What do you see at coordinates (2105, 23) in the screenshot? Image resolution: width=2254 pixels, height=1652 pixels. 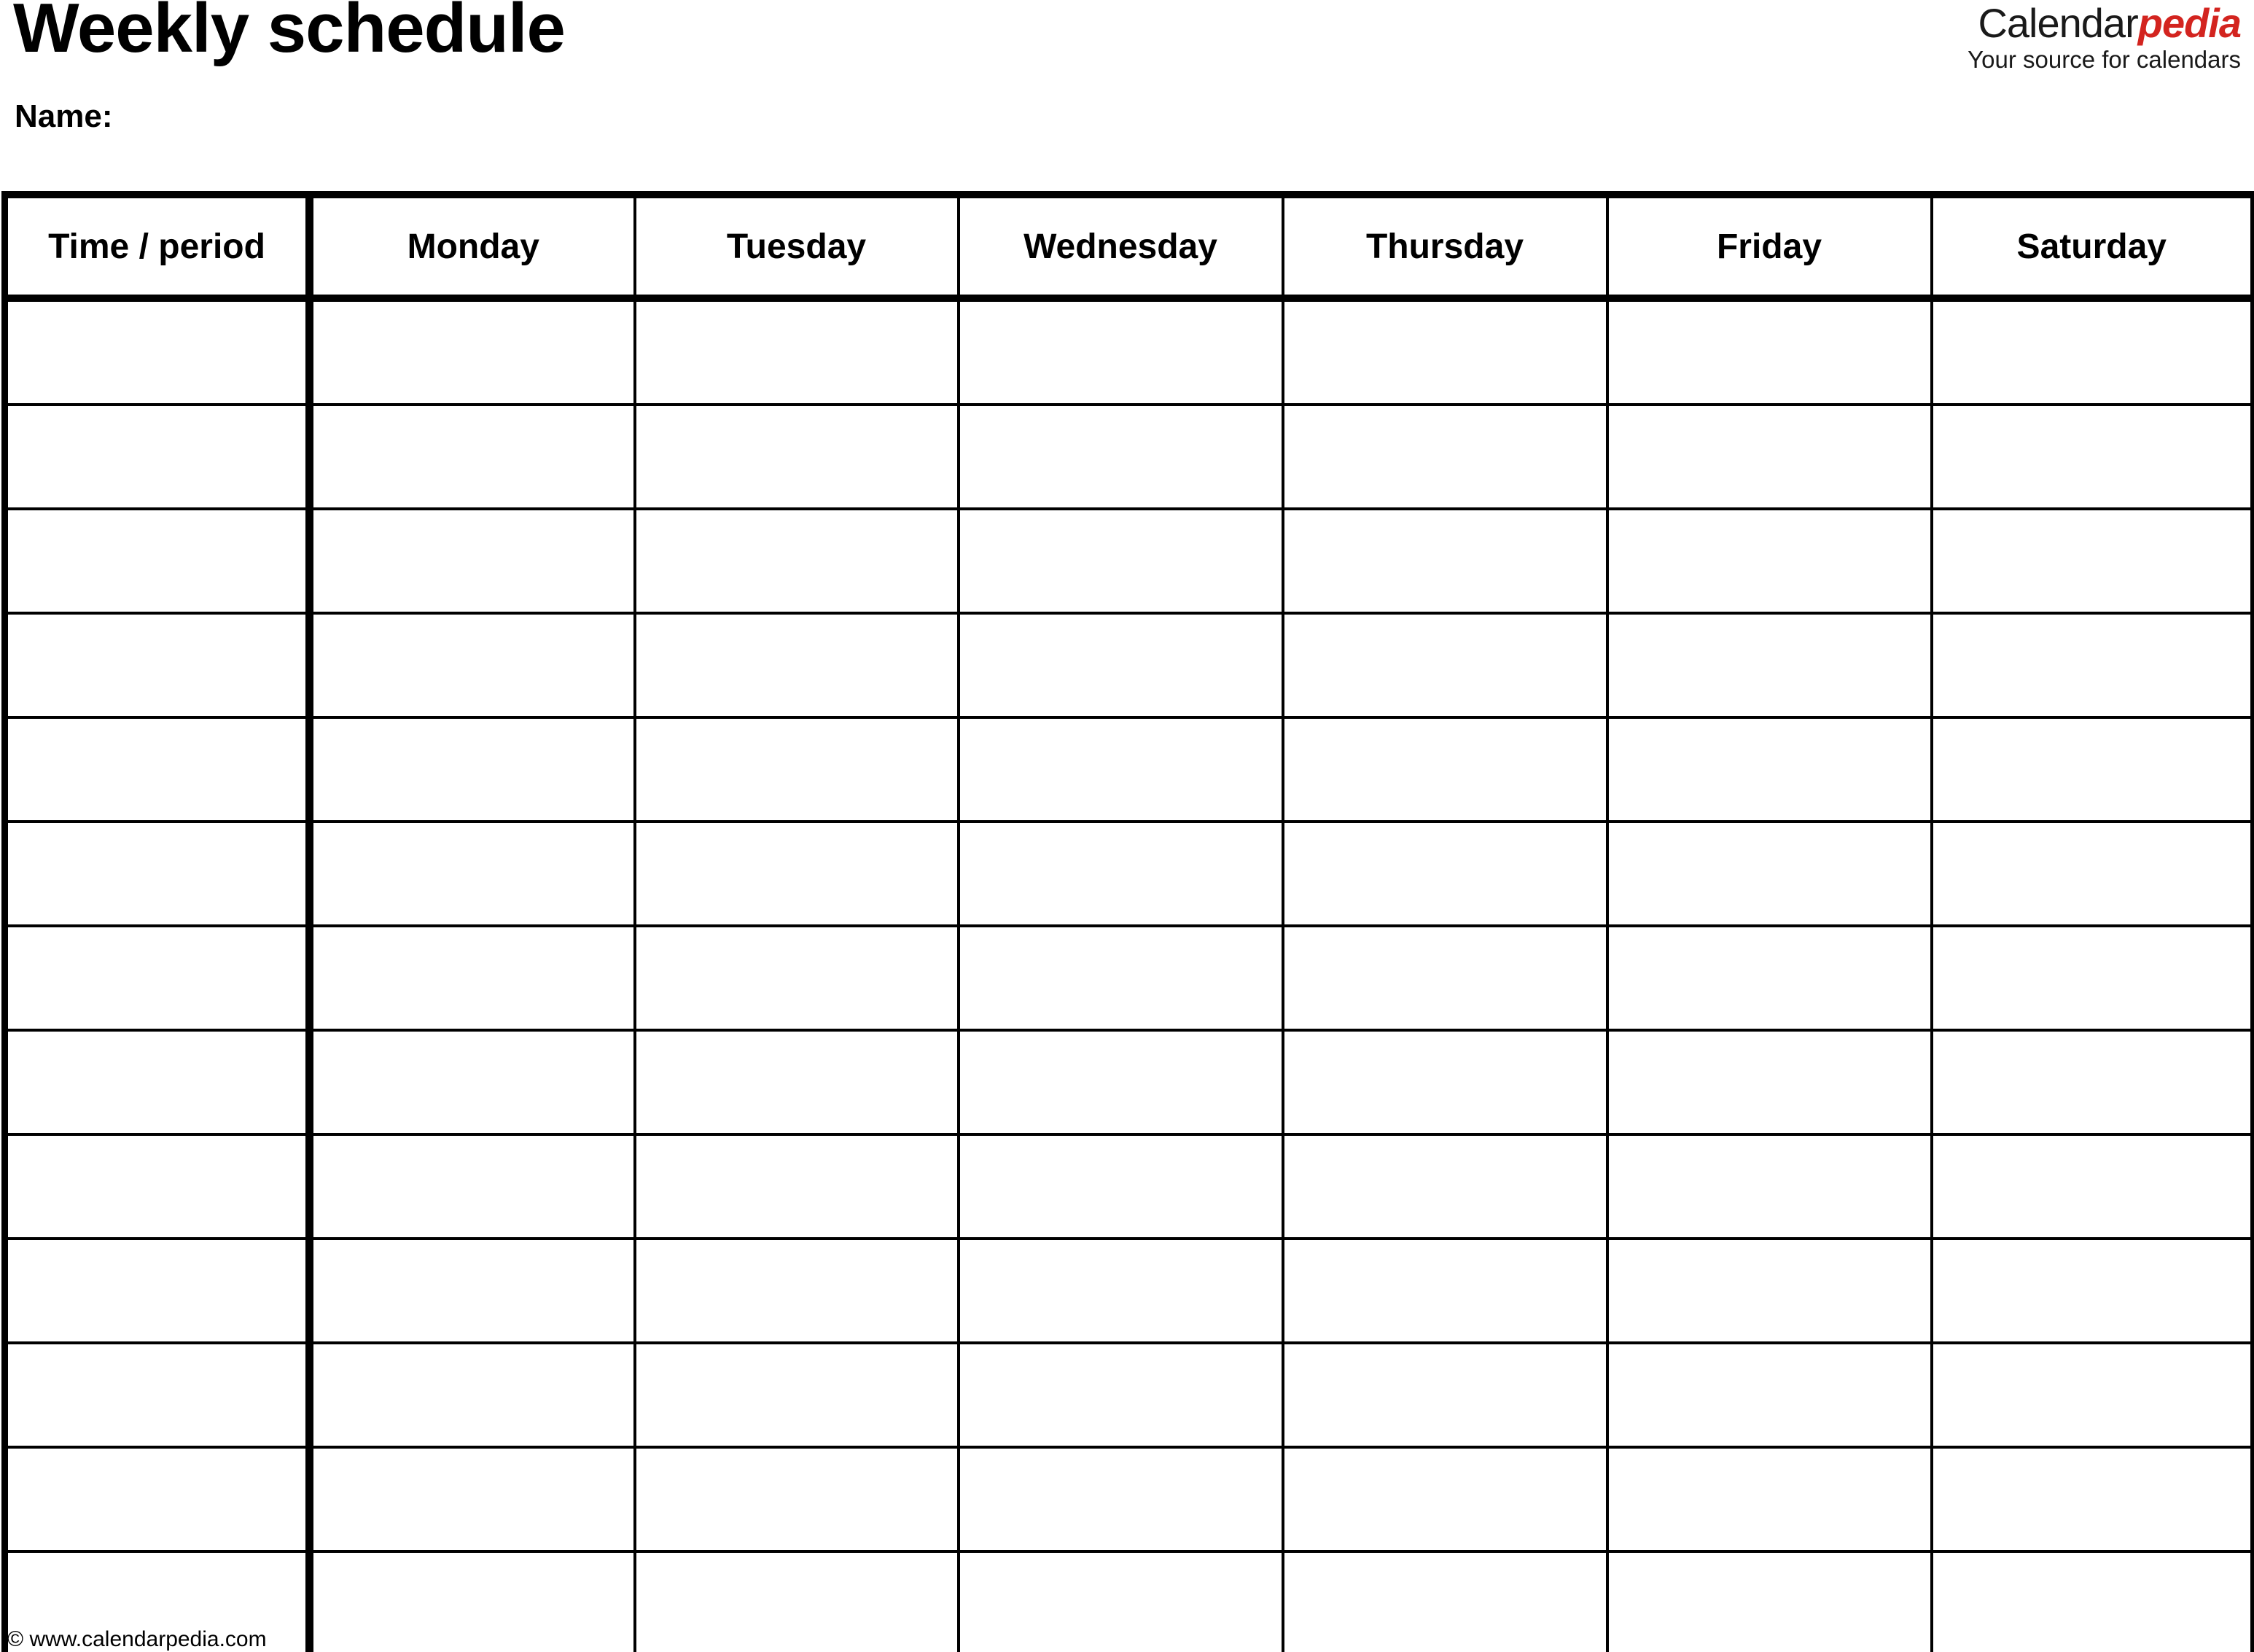 I see `brand-wordmark: Calendarpedia` at bounding box center [2105, 23].